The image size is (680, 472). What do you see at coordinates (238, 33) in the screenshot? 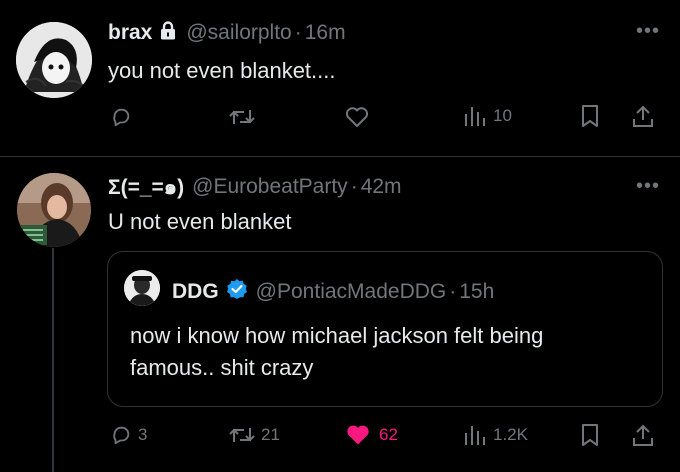
I see `handle: @sailorplto` at bounding box center [238, 33].